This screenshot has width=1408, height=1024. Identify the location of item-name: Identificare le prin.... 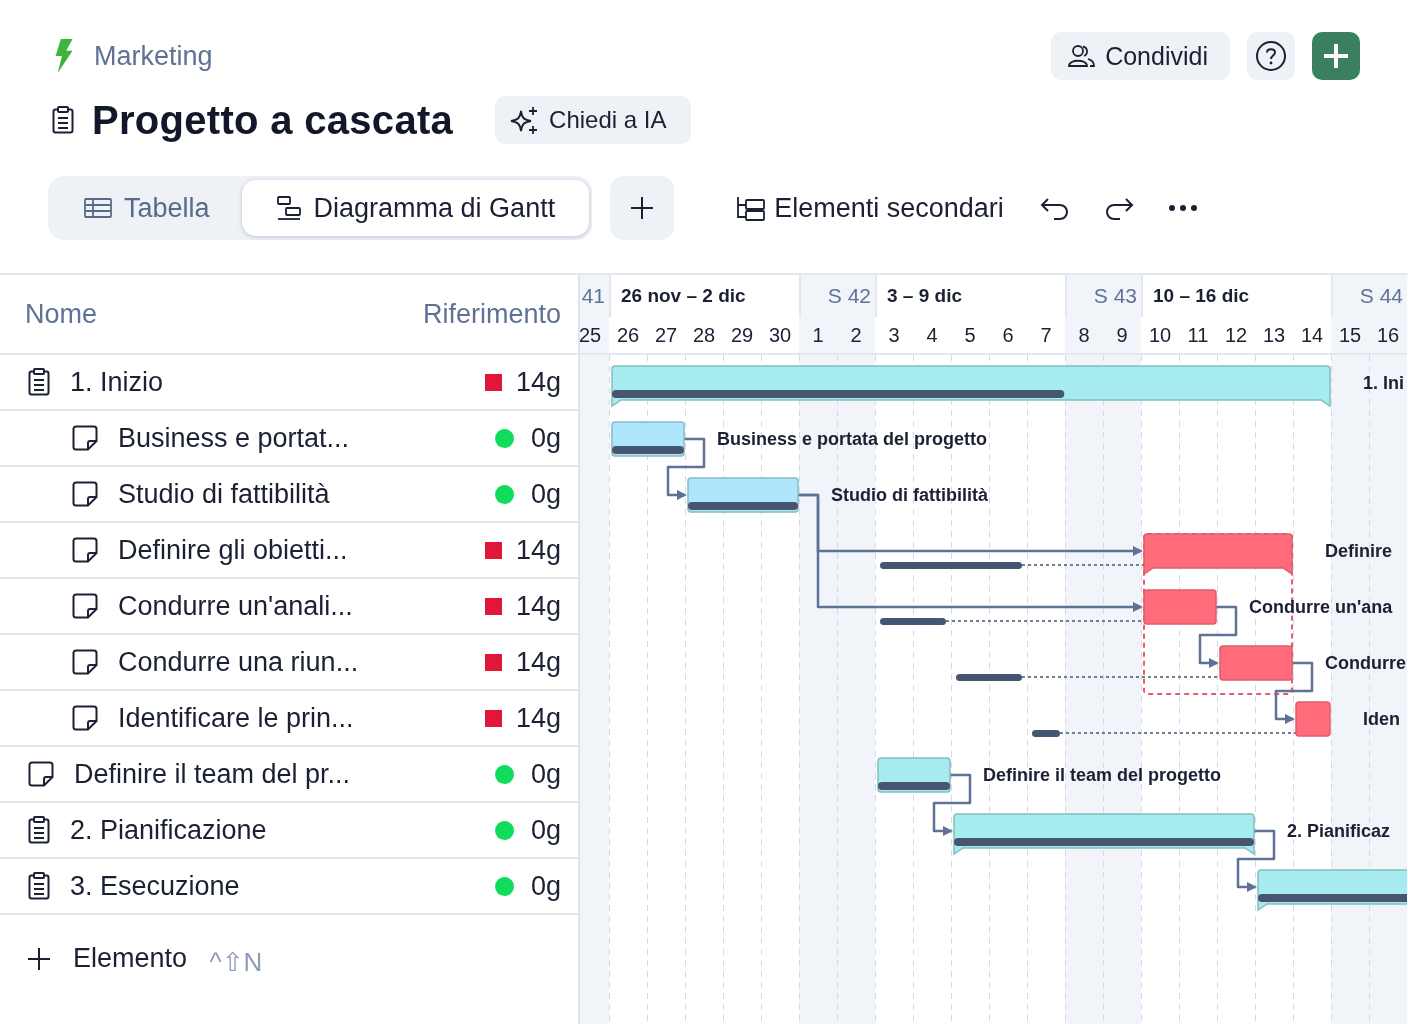
(236, 718).